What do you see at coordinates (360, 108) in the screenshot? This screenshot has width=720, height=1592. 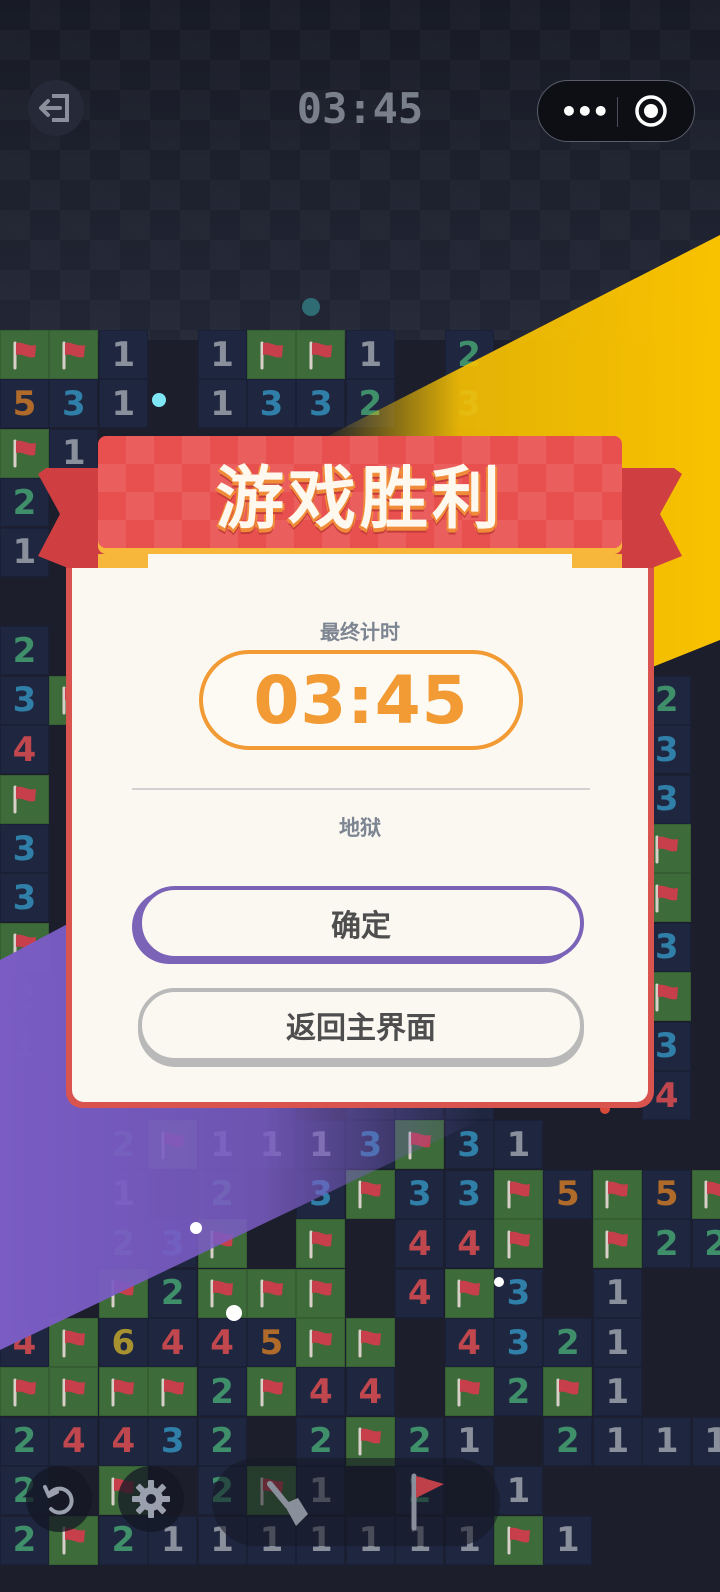 I see `game-timer: 03:45` at bounding box center [360, 108].